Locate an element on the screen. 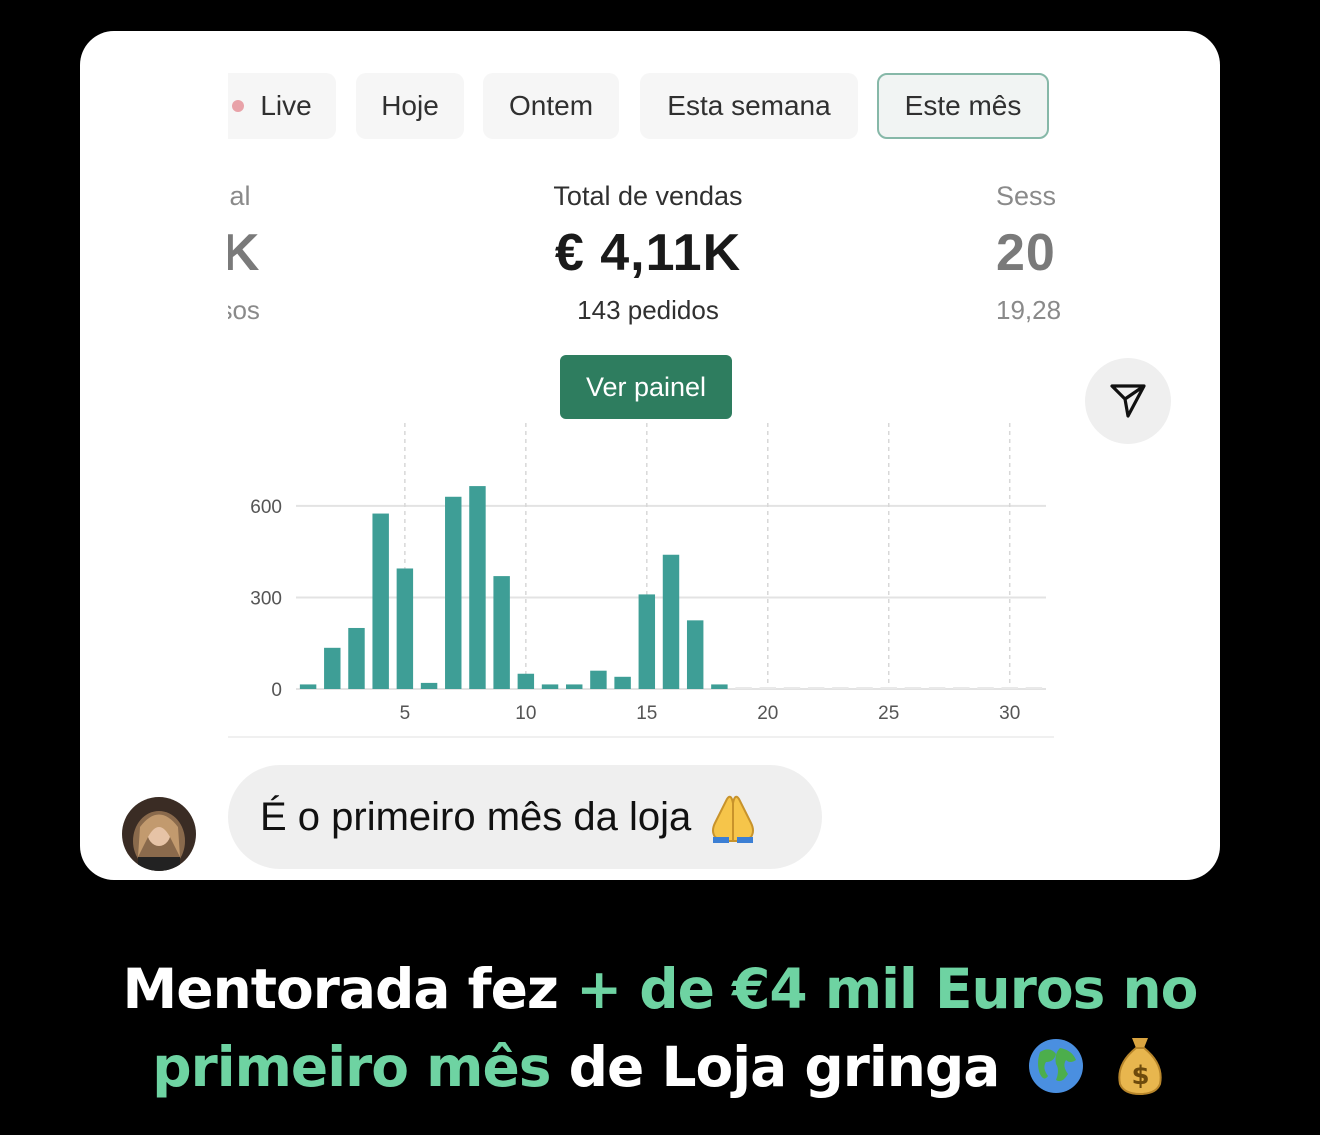 This screenshot has width=1320, height=1135. metric-label: irtual is located at coordinates (239, 196).